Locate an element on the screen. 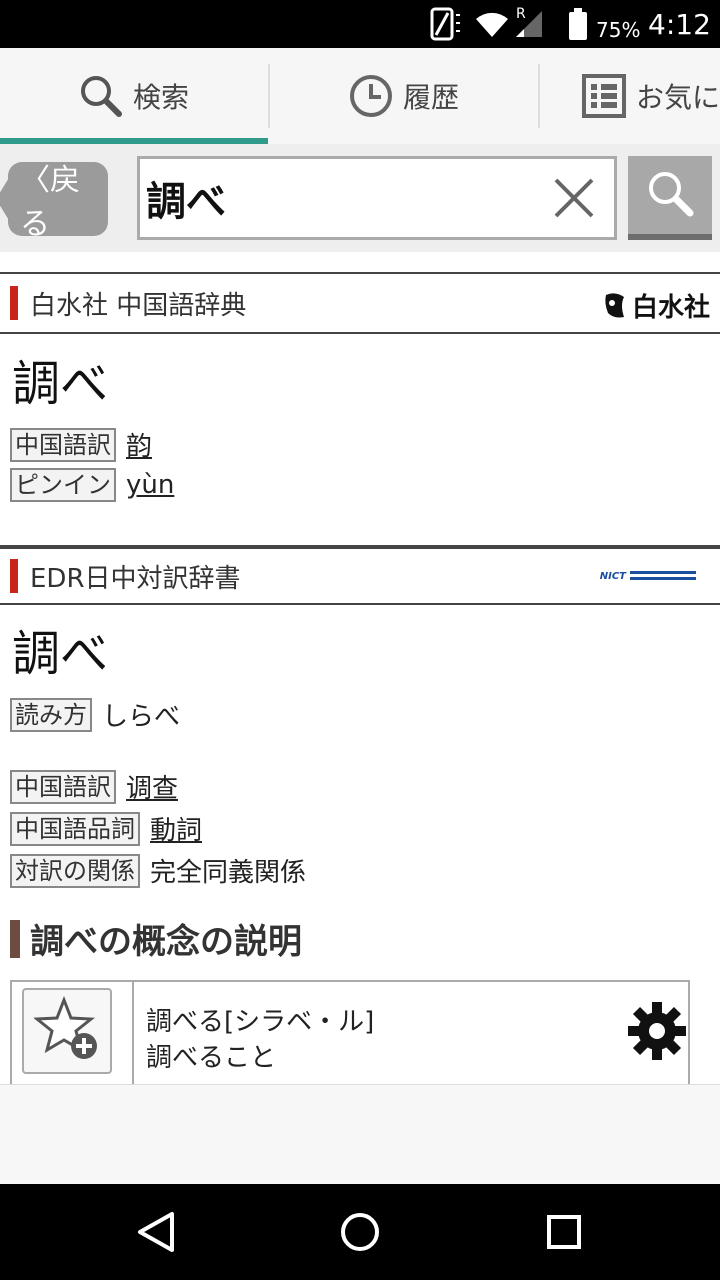 This screenshot has height=1280, width=720. concept-line: 調べる[シラベ・ル] is located at coordinates (260, 1022).